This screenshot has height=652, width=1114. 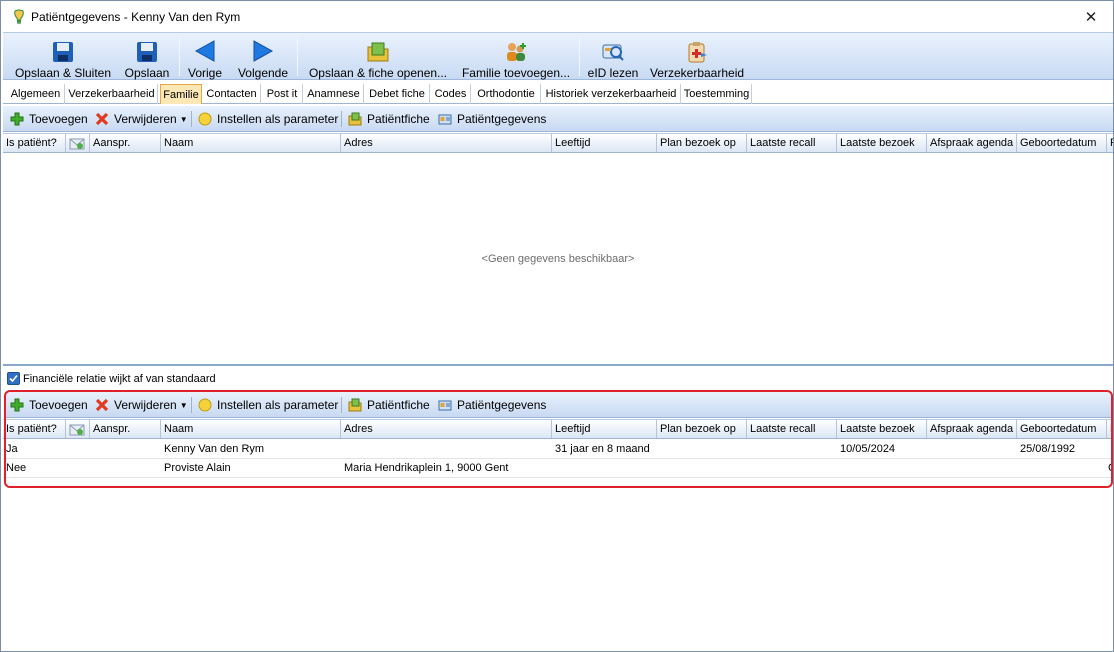 What do you see at coordinates (263, 57) in the screenshot?
I see `next-button: Volgende` at bounding box center [263, 57].